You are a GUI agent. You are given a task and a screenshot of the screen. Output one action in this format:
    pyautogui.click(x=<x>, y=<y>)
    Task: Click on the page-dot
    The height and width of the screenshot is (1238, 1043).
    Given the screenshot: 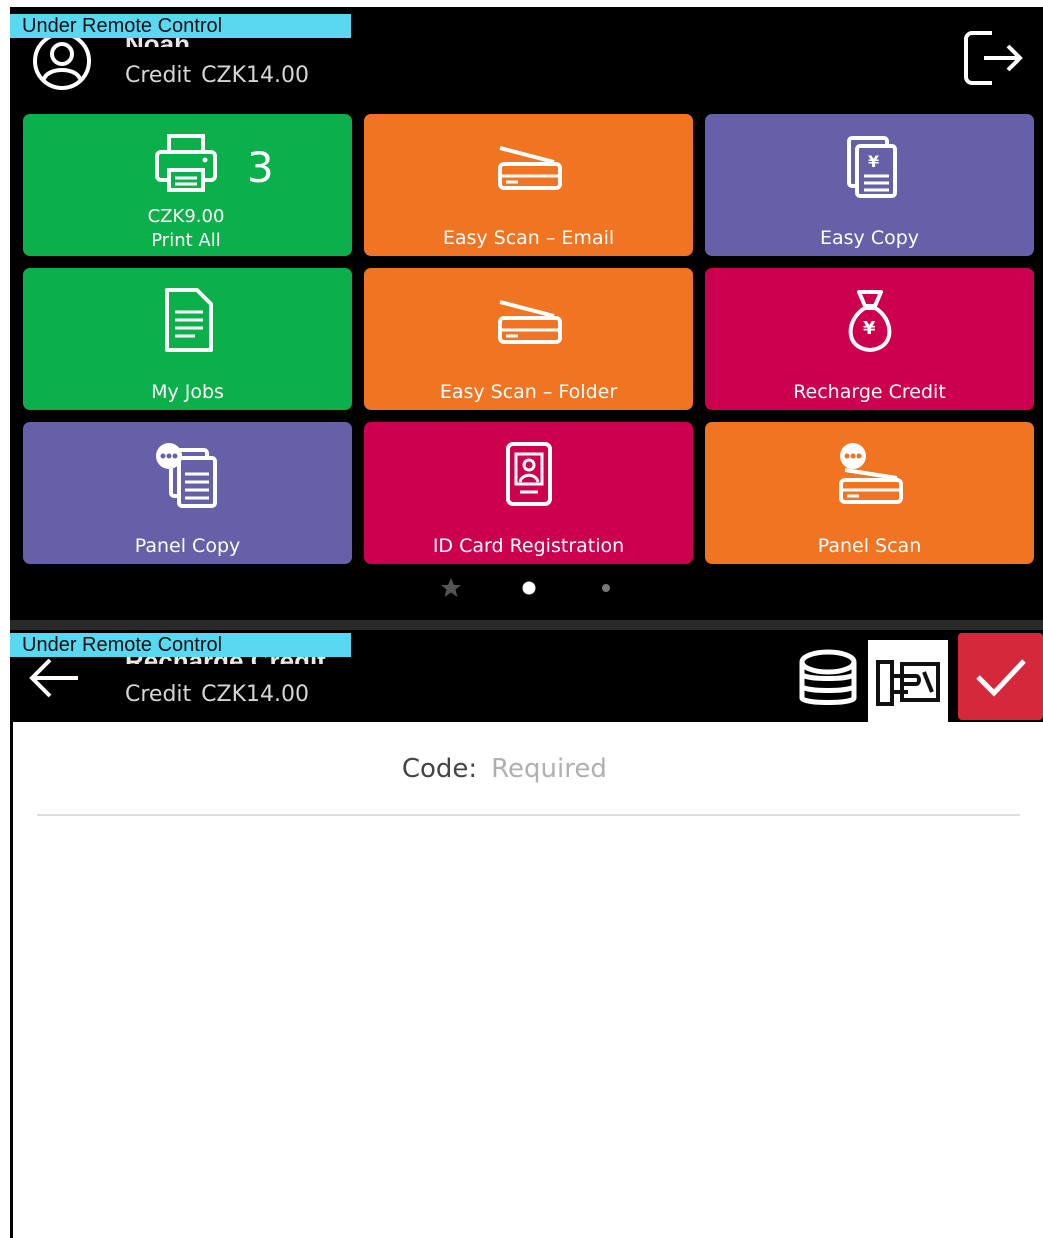 What is the action you would take?
    pyautogui.click(x=606, y=588)
    